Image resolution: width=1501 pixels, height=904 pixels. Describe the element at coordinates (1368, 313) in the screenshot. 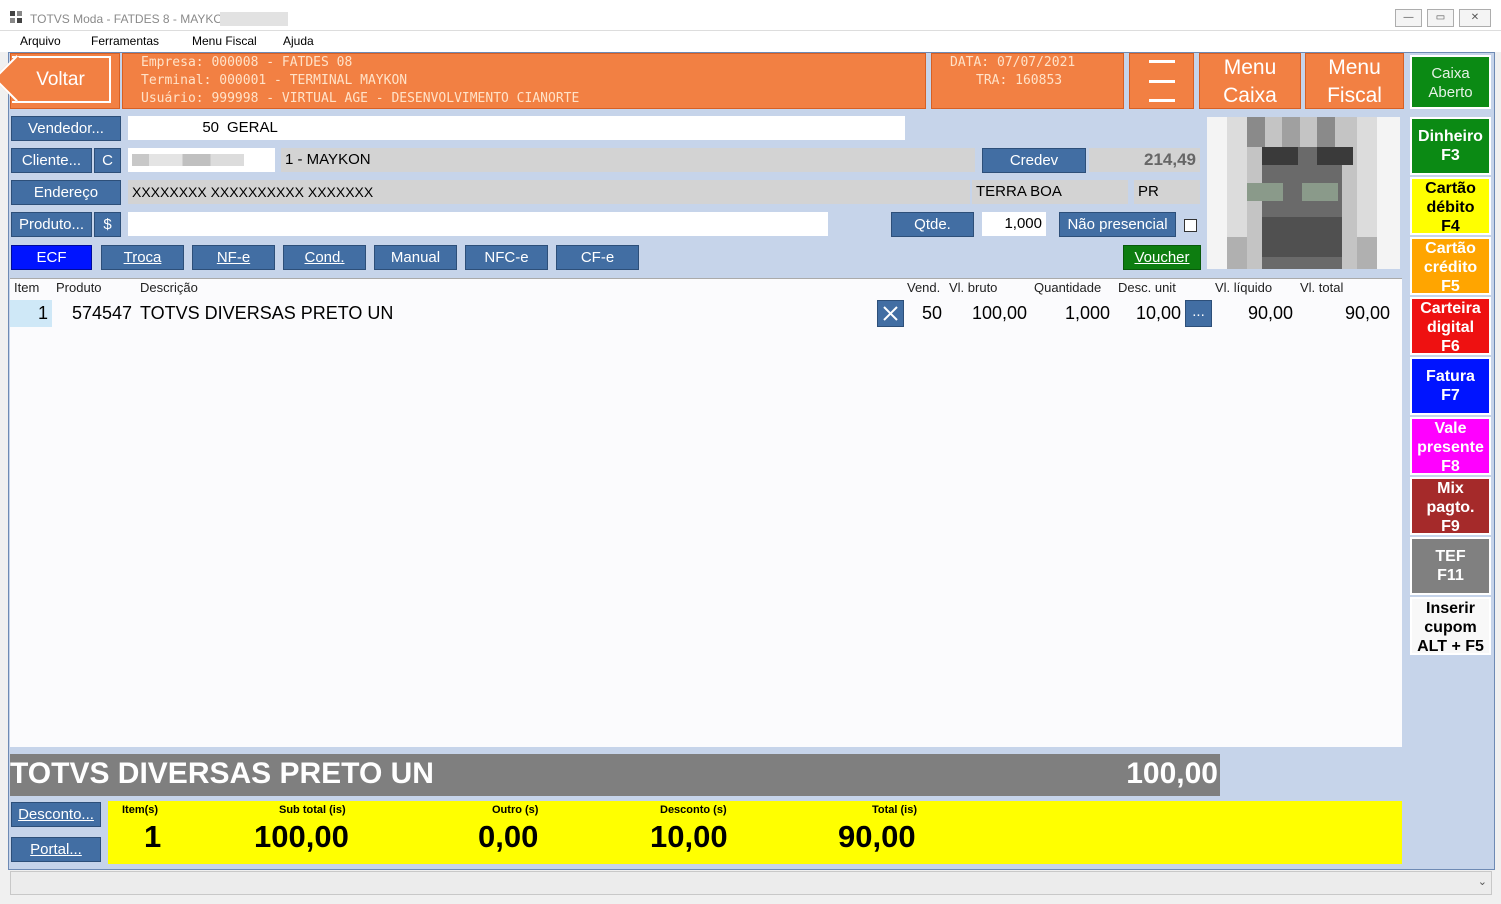

I see `row-vl-total: 90,00` at that location.